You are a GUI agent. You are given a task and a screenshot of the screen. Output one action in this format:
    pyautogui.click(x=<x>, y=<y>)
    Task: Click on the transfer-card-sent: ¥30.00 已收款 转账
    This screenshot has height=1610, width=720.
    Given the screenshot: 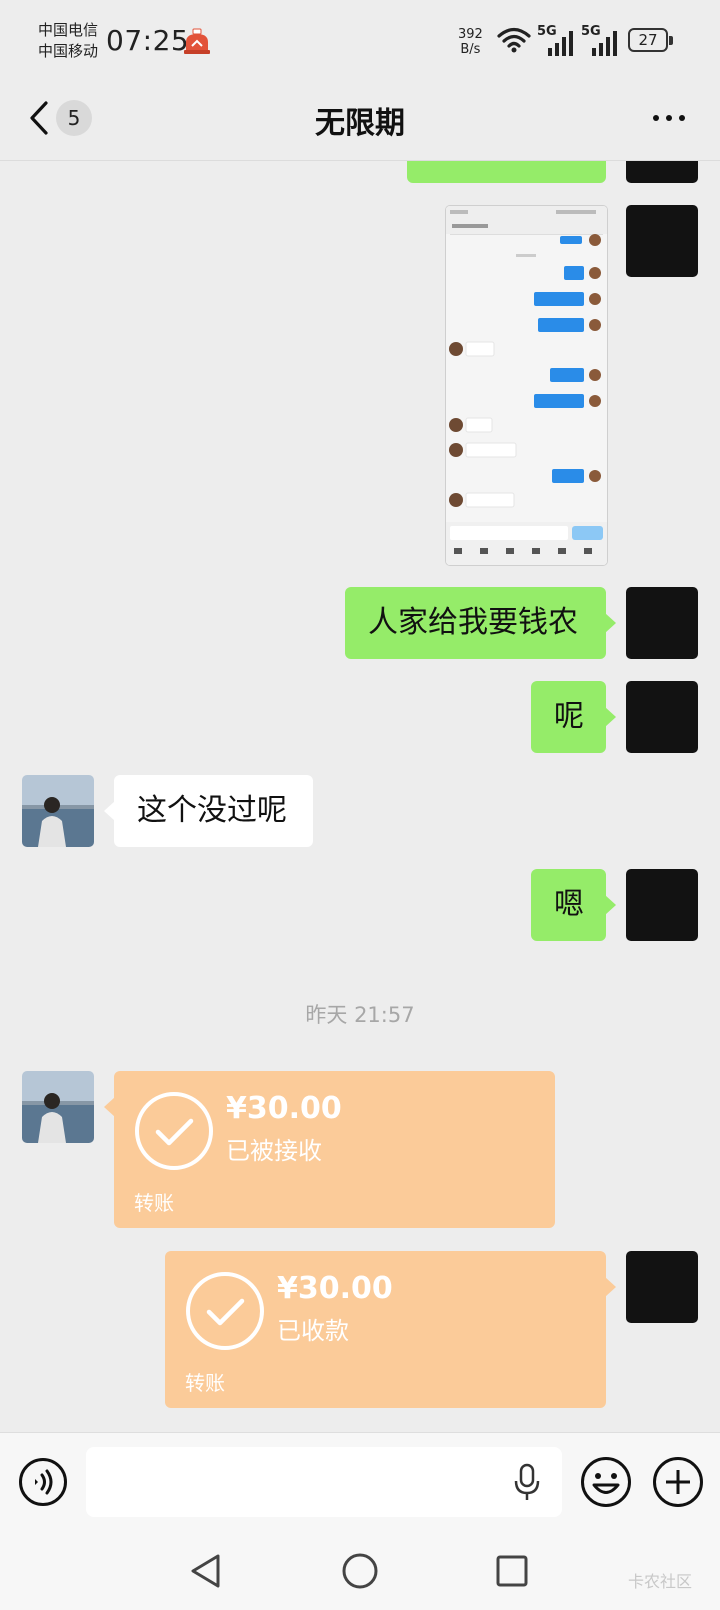 What is the action you would take?
    pyautogui.click(x=390, y=1329)
    